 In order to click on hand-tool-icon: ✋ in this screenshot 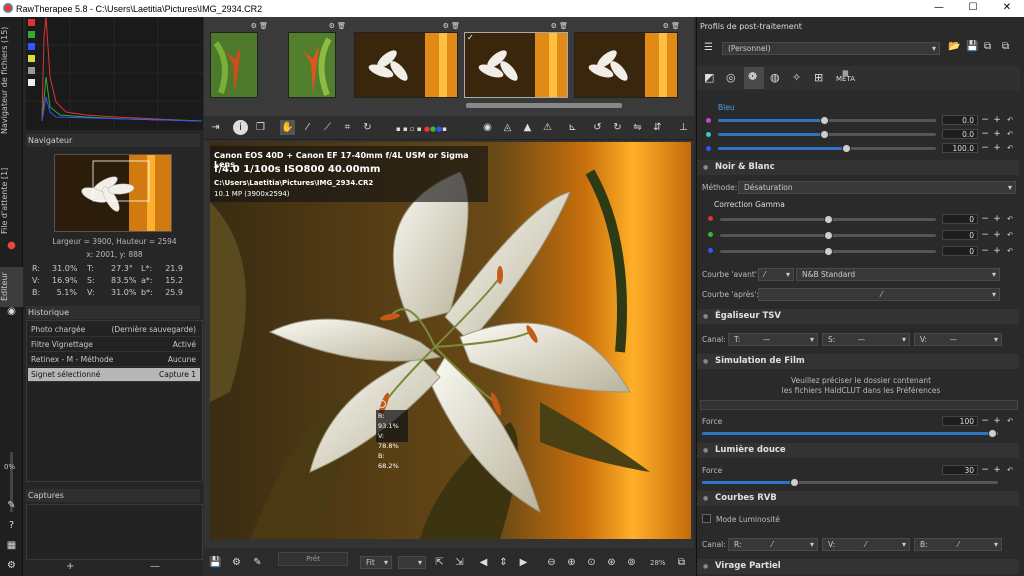, I will do `click(287, 127)`.